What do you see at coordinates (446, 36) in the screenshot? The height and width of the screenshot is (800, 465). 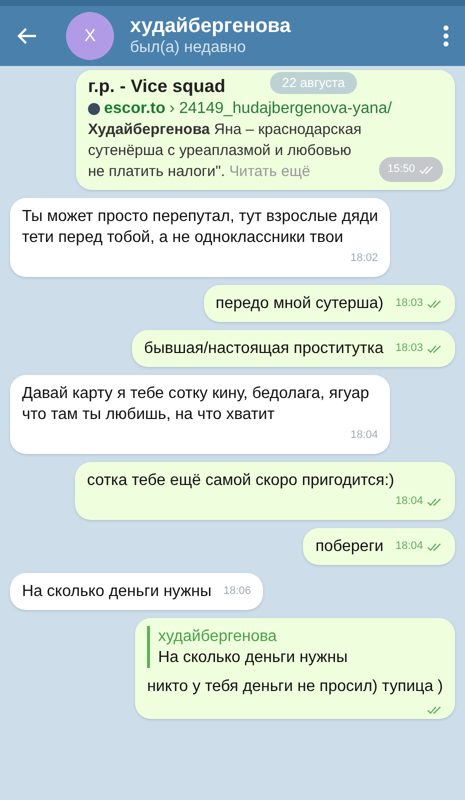 I see `more-options-icon` at bounding box center [446, 36].